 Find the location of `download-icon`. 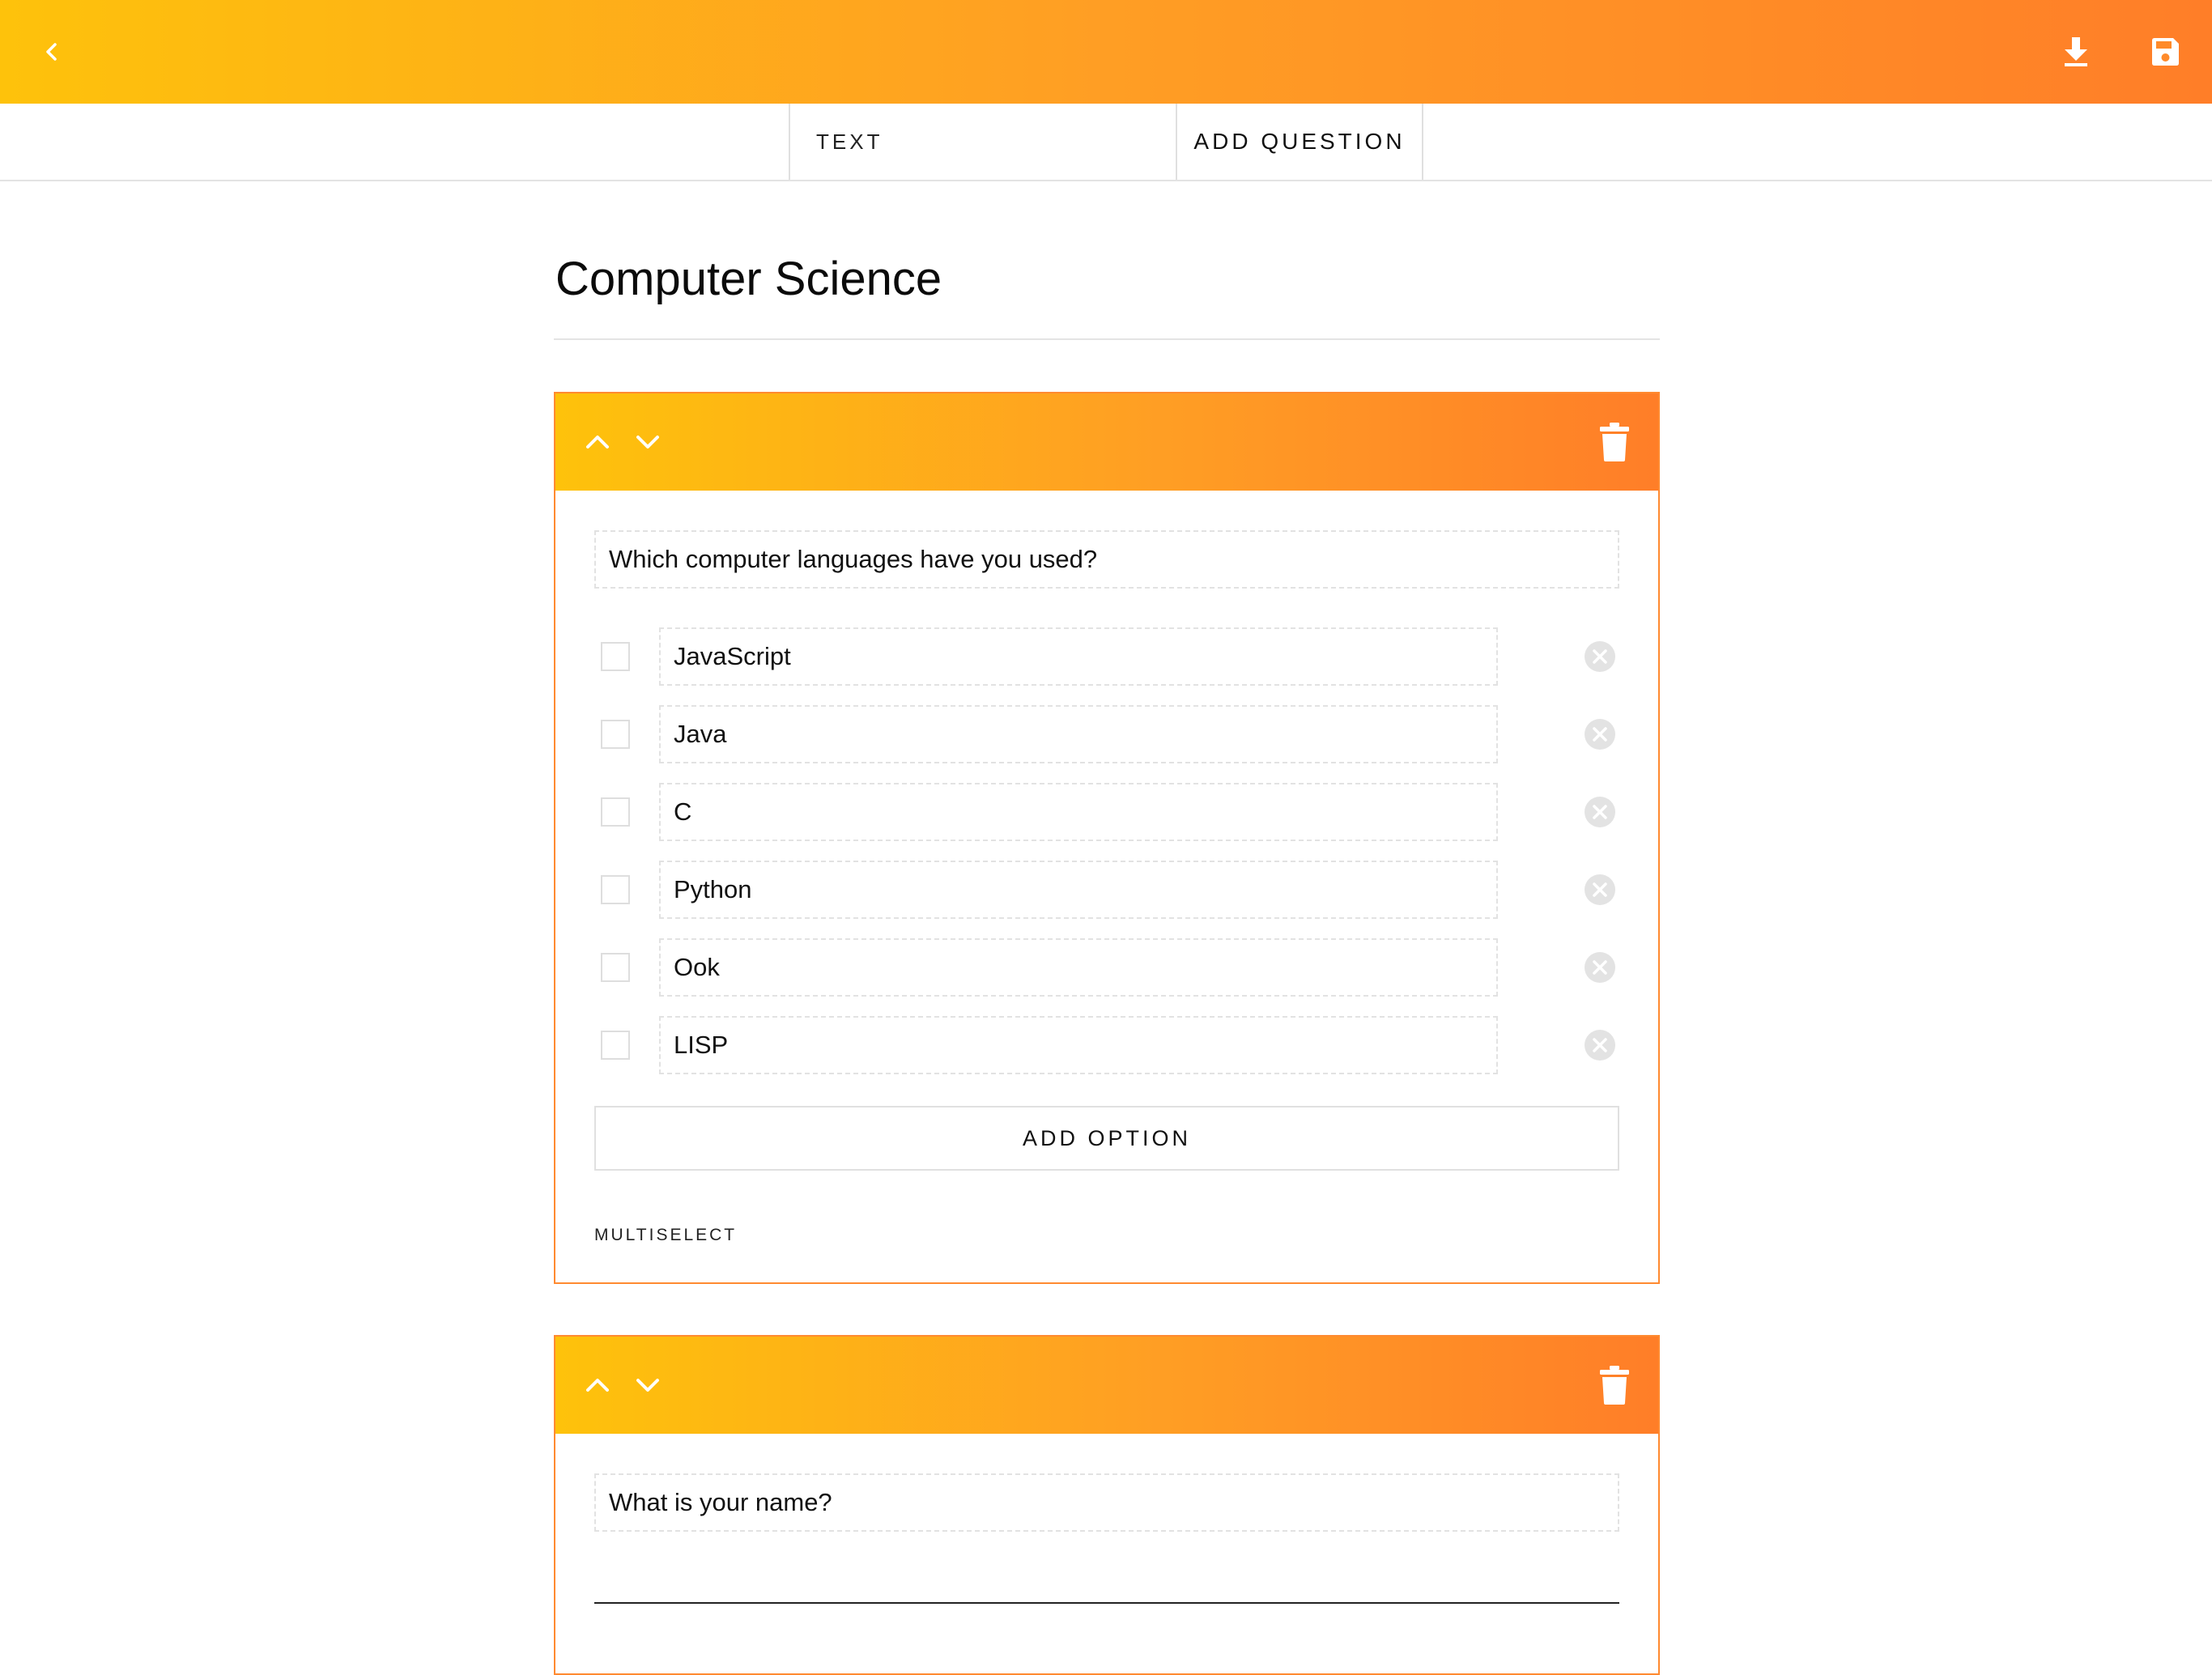

download-icon is located at coordinates (2076, 51).